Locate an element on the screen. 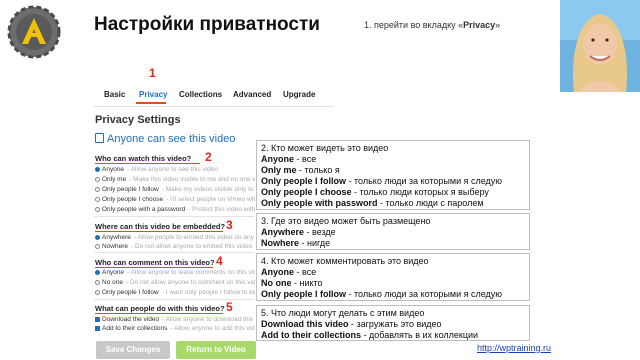 The image size is (640, 360). slide-title: Настройки приватности is located at coordinates (207, 24).